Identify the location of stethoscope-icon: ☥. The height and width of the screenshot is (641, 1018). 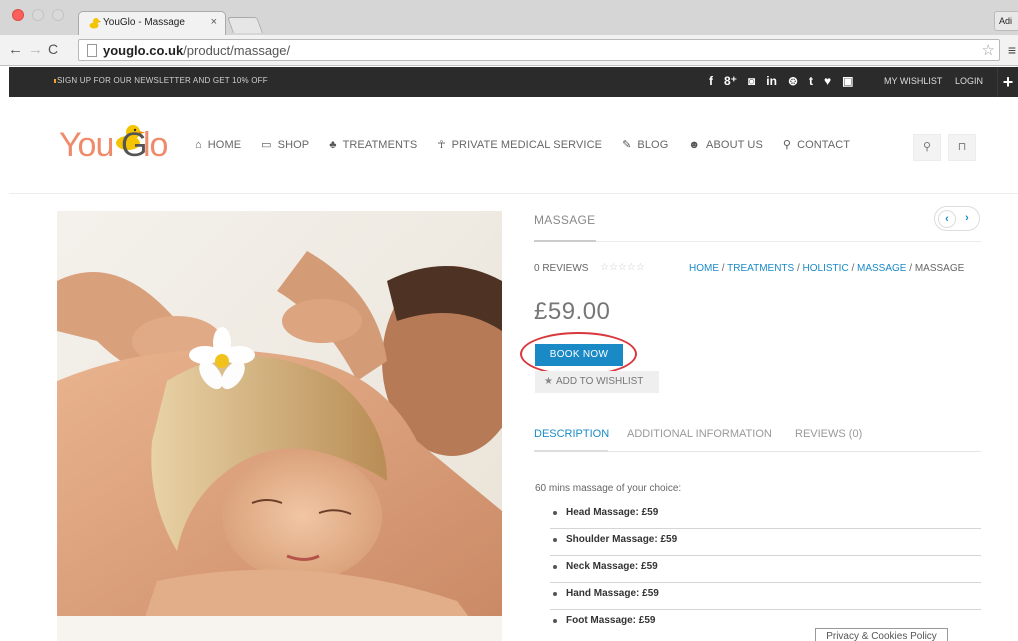
(441, 145).